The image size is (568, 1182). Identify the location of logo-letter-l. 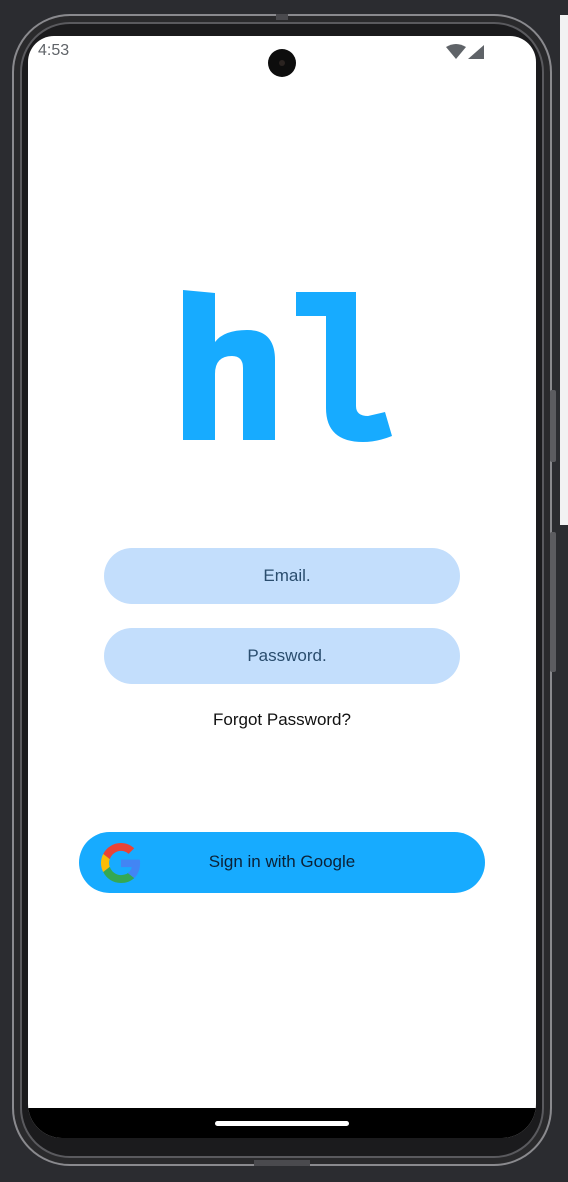
(344, 367).